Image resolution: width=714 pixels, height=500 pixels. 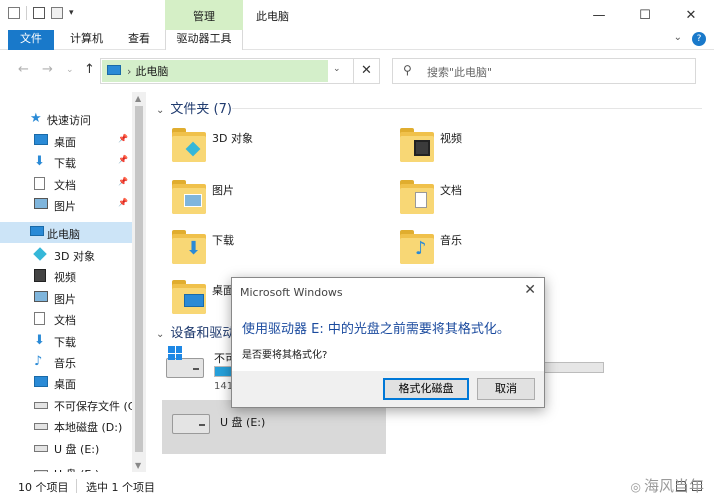 I want to click on dialog-footer: 格式化磁盘 取消, so click(x=388, y=389).